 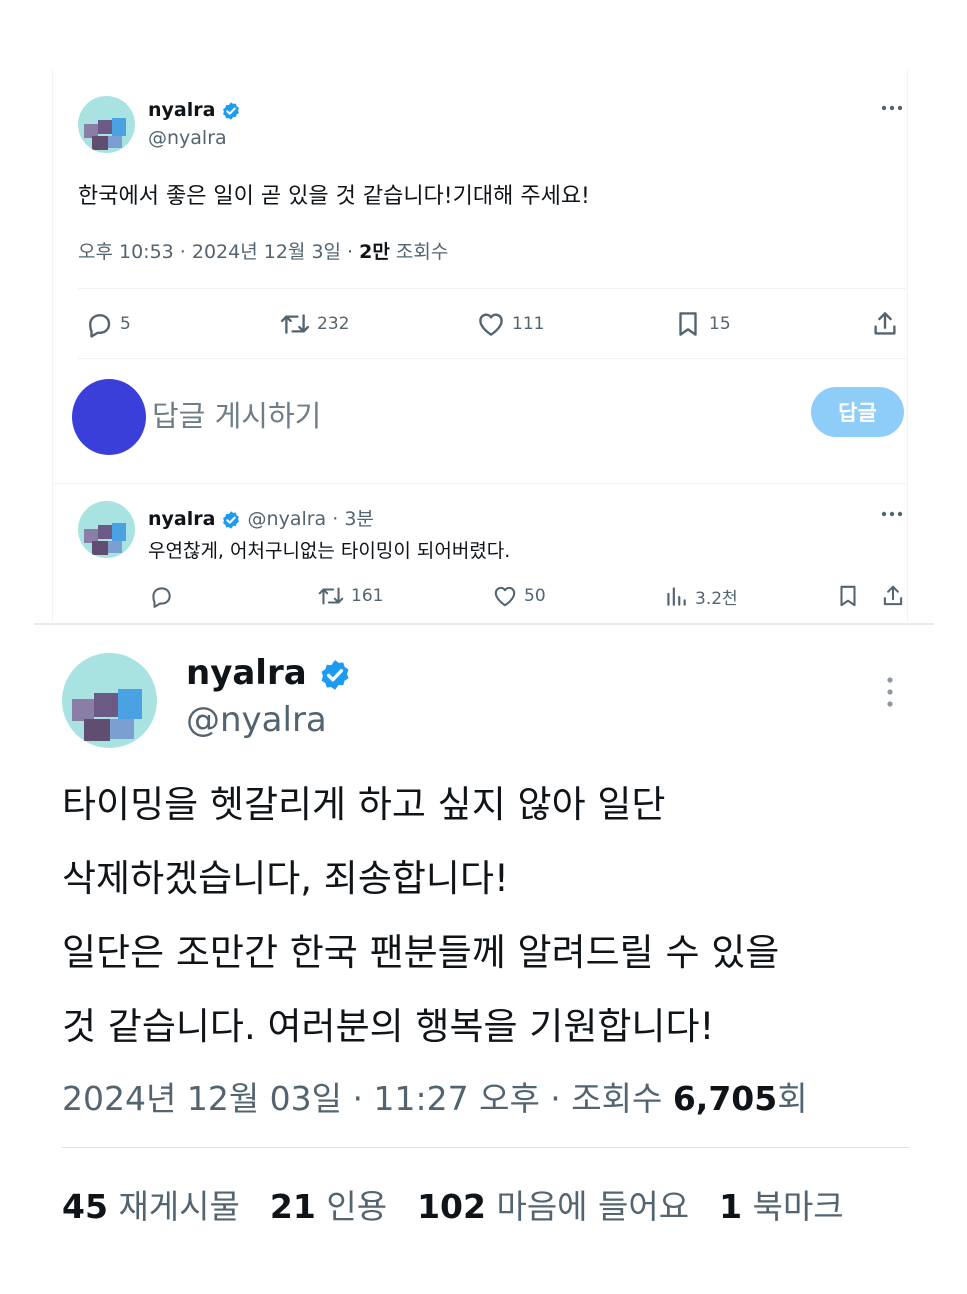 I want to click on tweet-author-name-row: nyalra, so click(x=194, y=110).